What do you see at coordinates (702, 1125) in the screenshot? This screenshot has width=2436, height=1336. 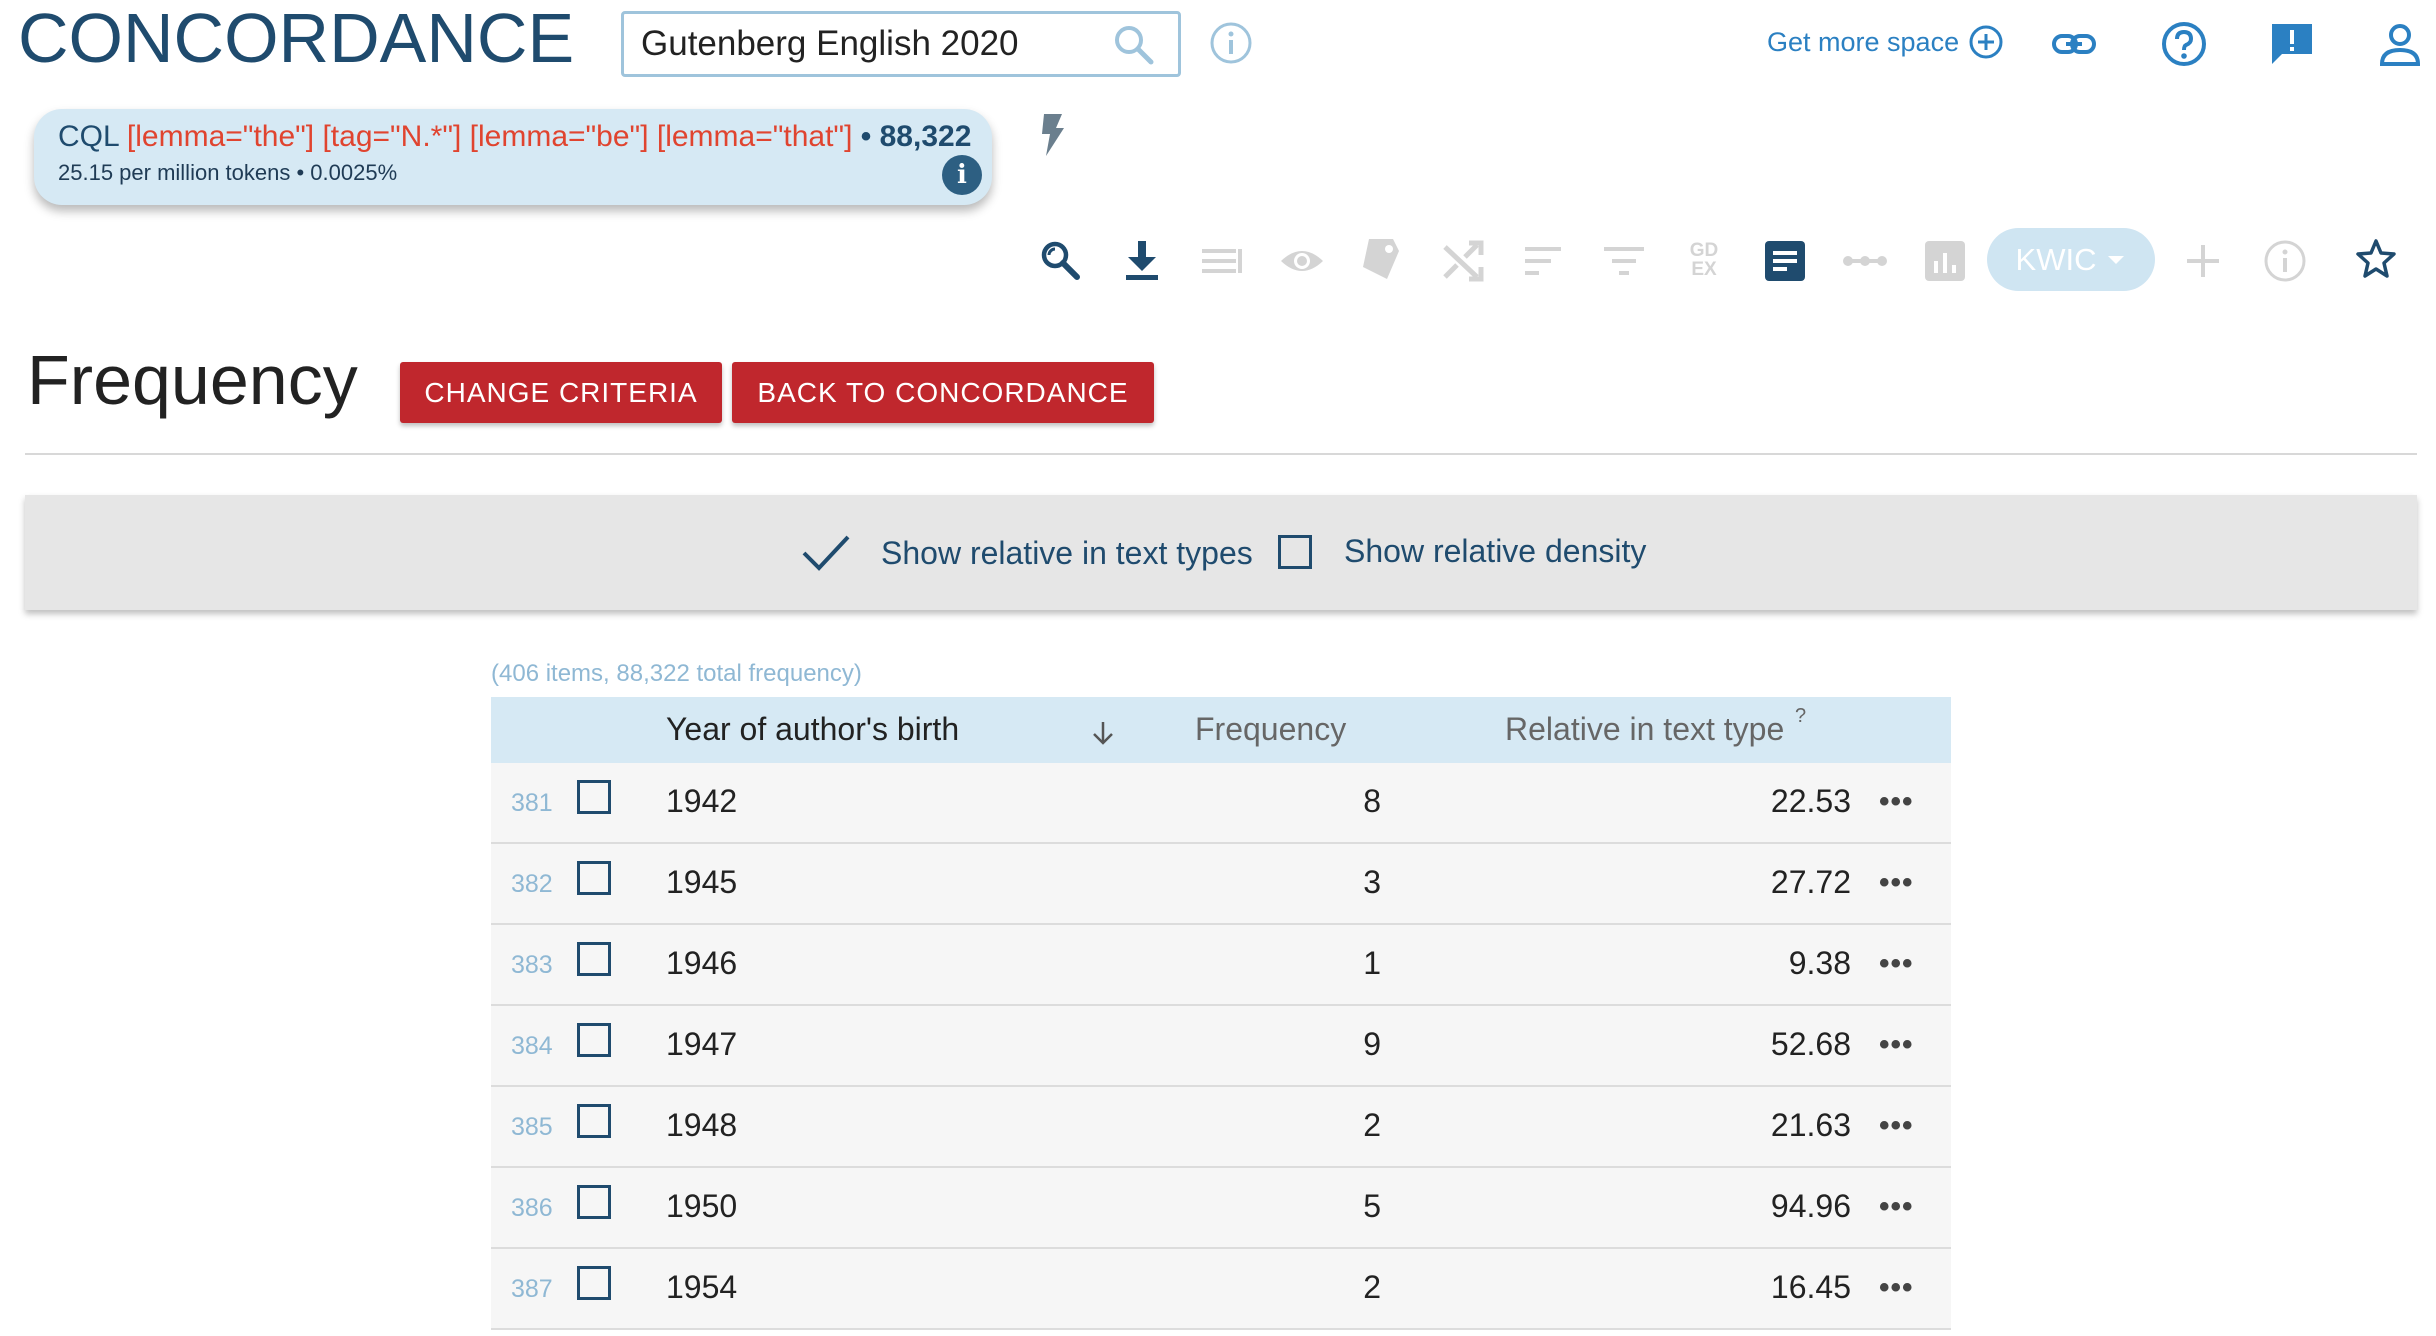 I see `year-cell: 1948` at bounding box center [702, 1125].